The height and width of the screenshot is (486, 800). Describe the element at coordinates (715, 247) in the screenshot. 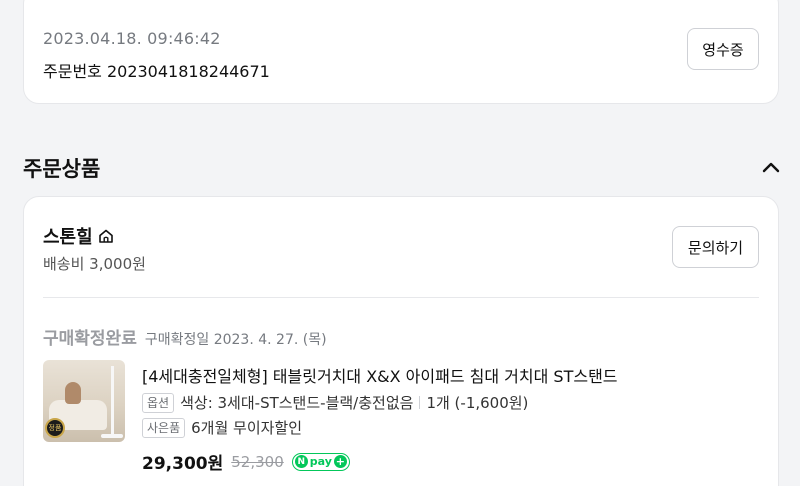

I see `inquiry-button: 문의하기` at that location.